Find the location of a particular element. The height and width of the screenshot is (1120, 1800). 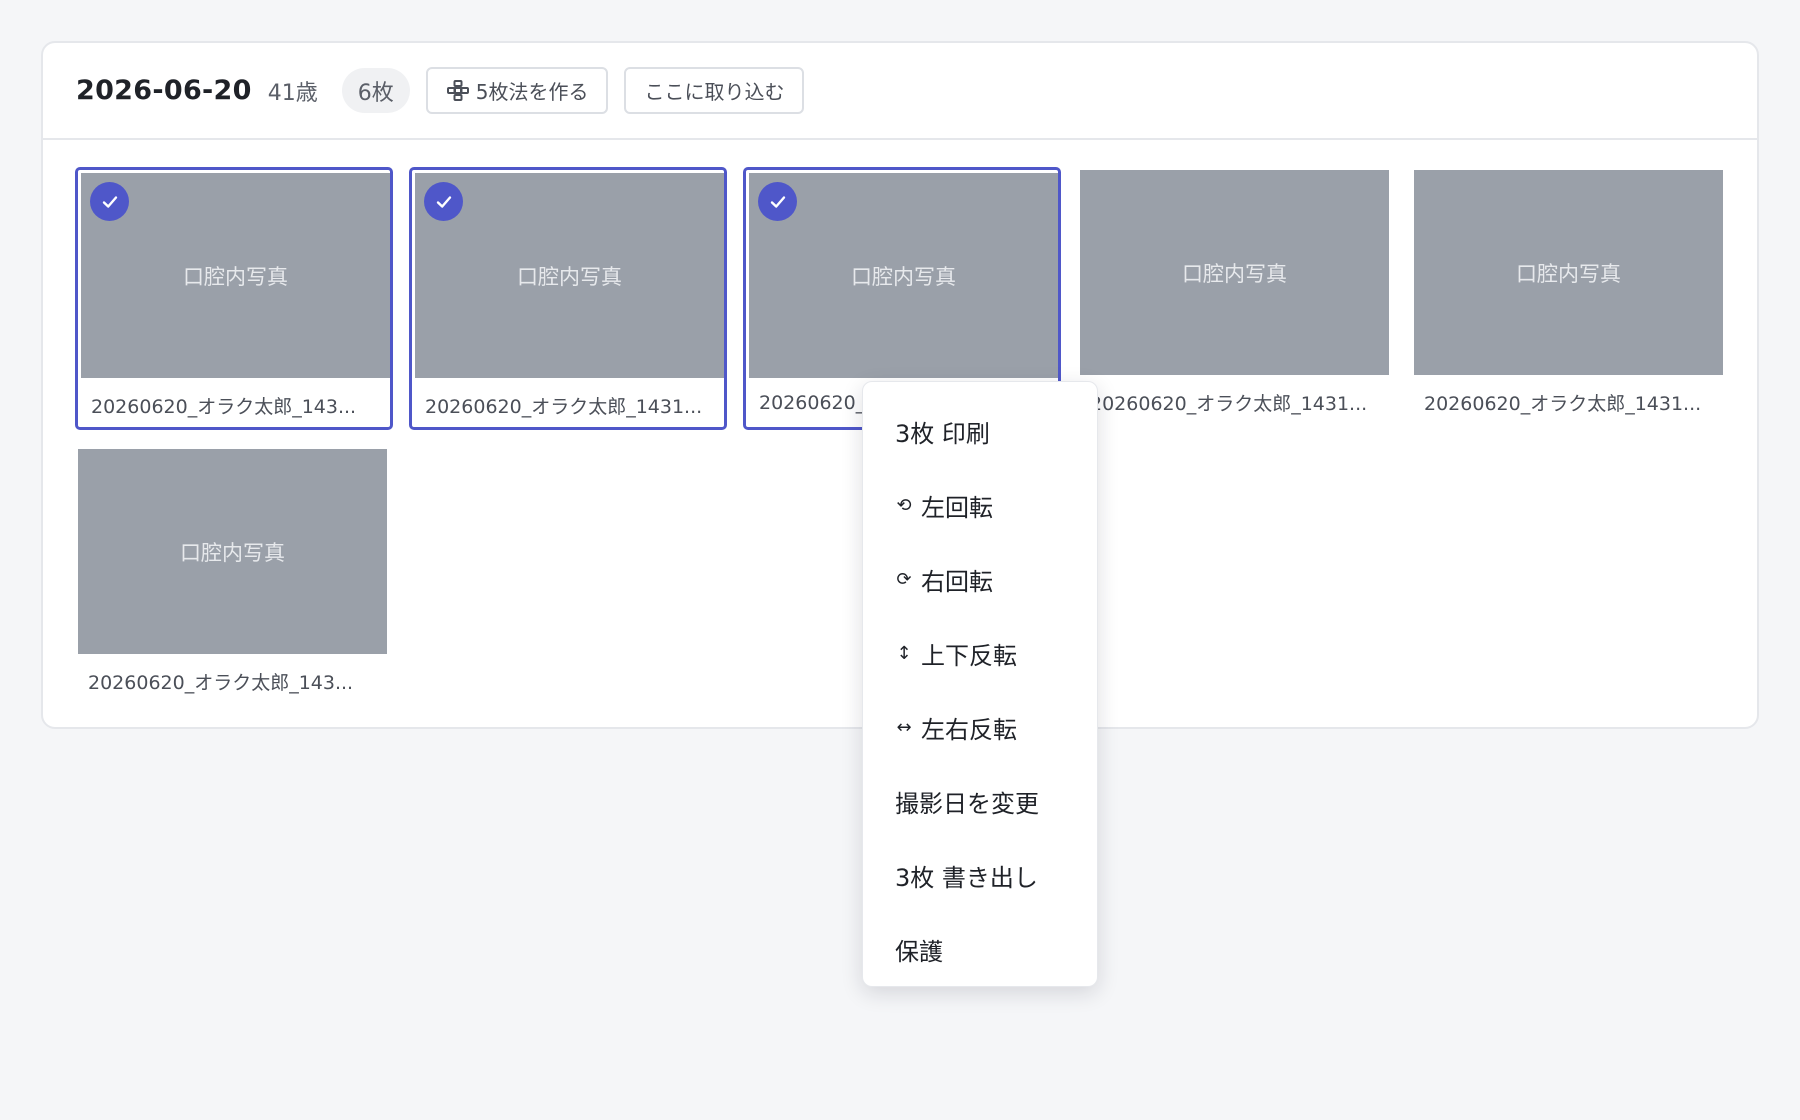

menu-item-rotate-right: ⟳ 右回転 is located at coordinates (980, 579).